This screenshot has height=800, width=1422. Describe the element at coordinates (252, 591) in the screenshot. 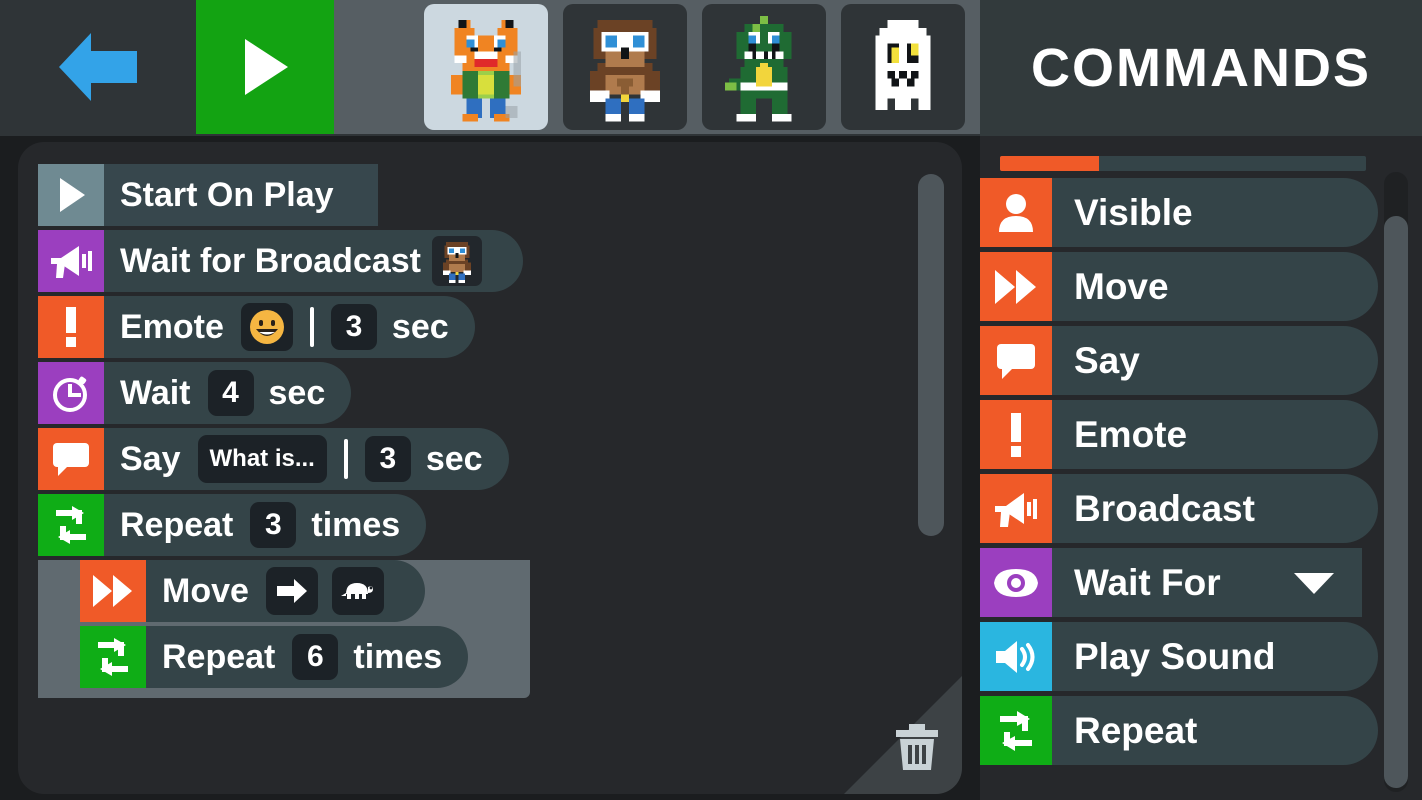

I see `block-move: Move` at that location.